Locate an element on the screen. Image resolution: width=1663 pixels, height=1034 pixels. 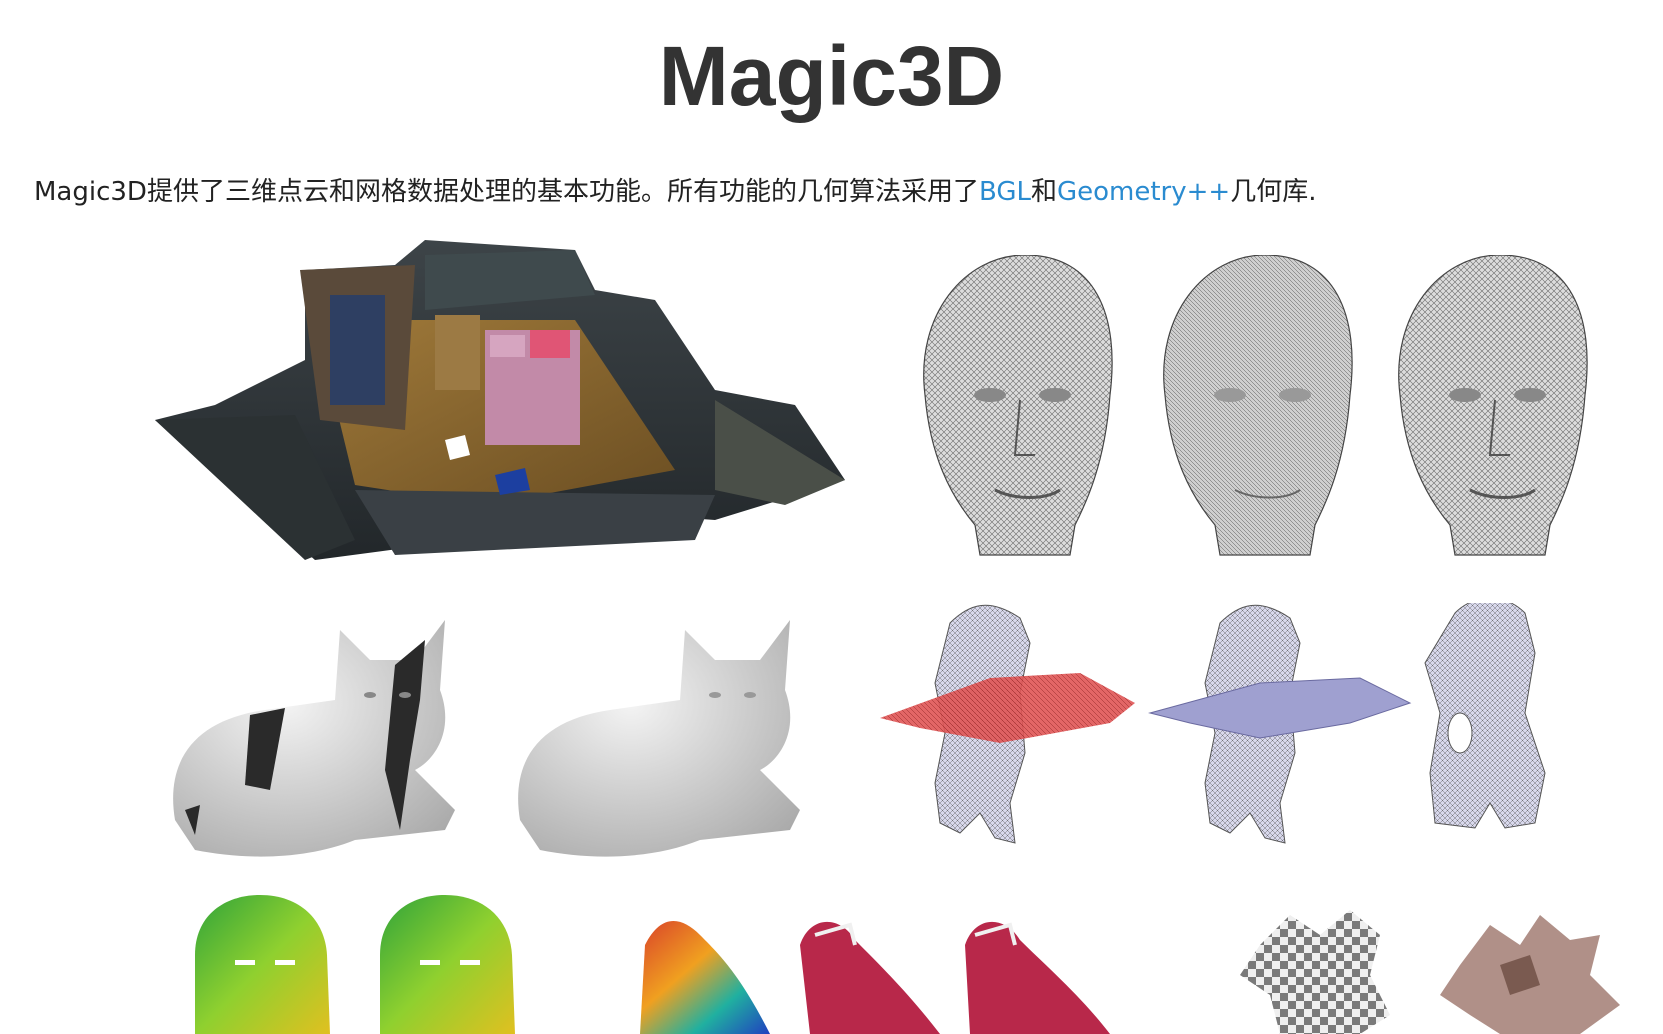
shoe-models-image is located at coordinates (875, 977).